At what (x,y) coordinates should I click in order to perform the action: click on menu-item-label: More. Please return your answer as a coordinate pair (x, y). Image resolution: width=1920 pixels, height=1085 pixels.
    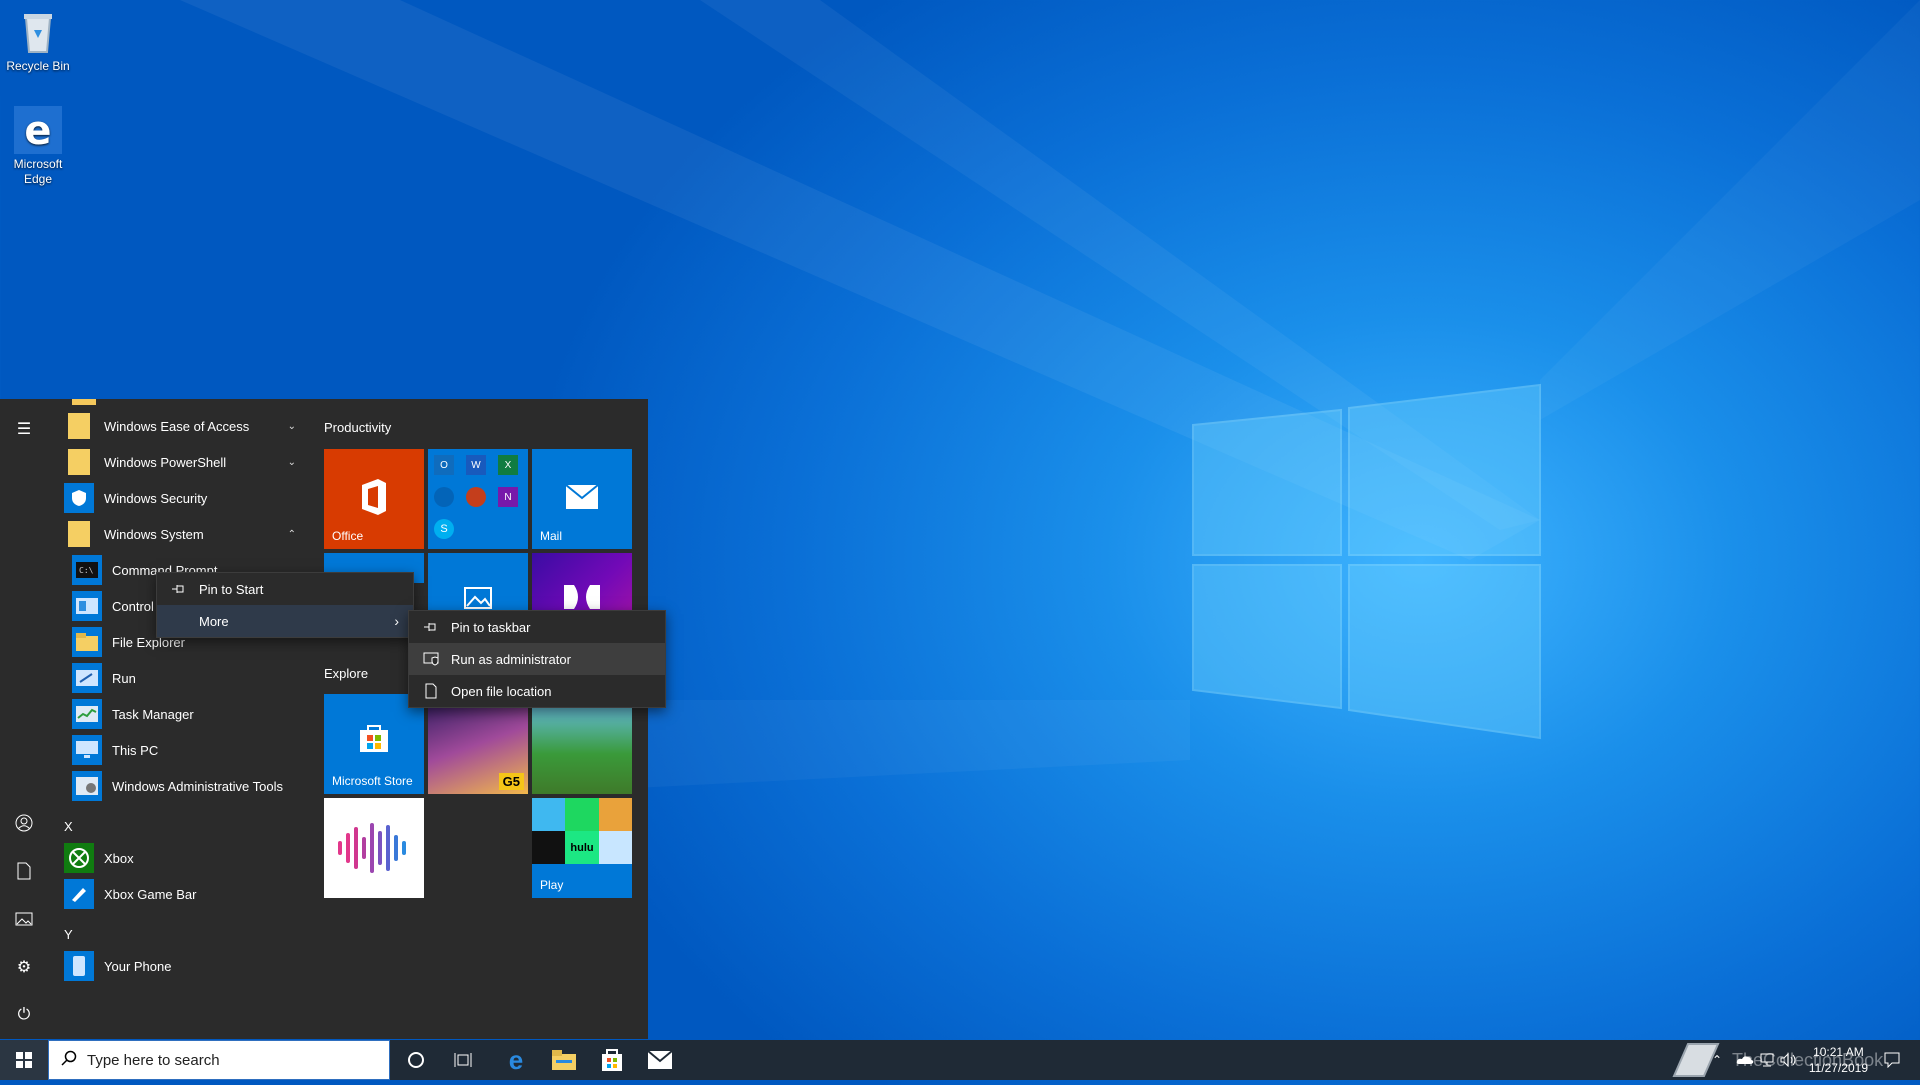
    Looking at the image, I should click on (214, 621).